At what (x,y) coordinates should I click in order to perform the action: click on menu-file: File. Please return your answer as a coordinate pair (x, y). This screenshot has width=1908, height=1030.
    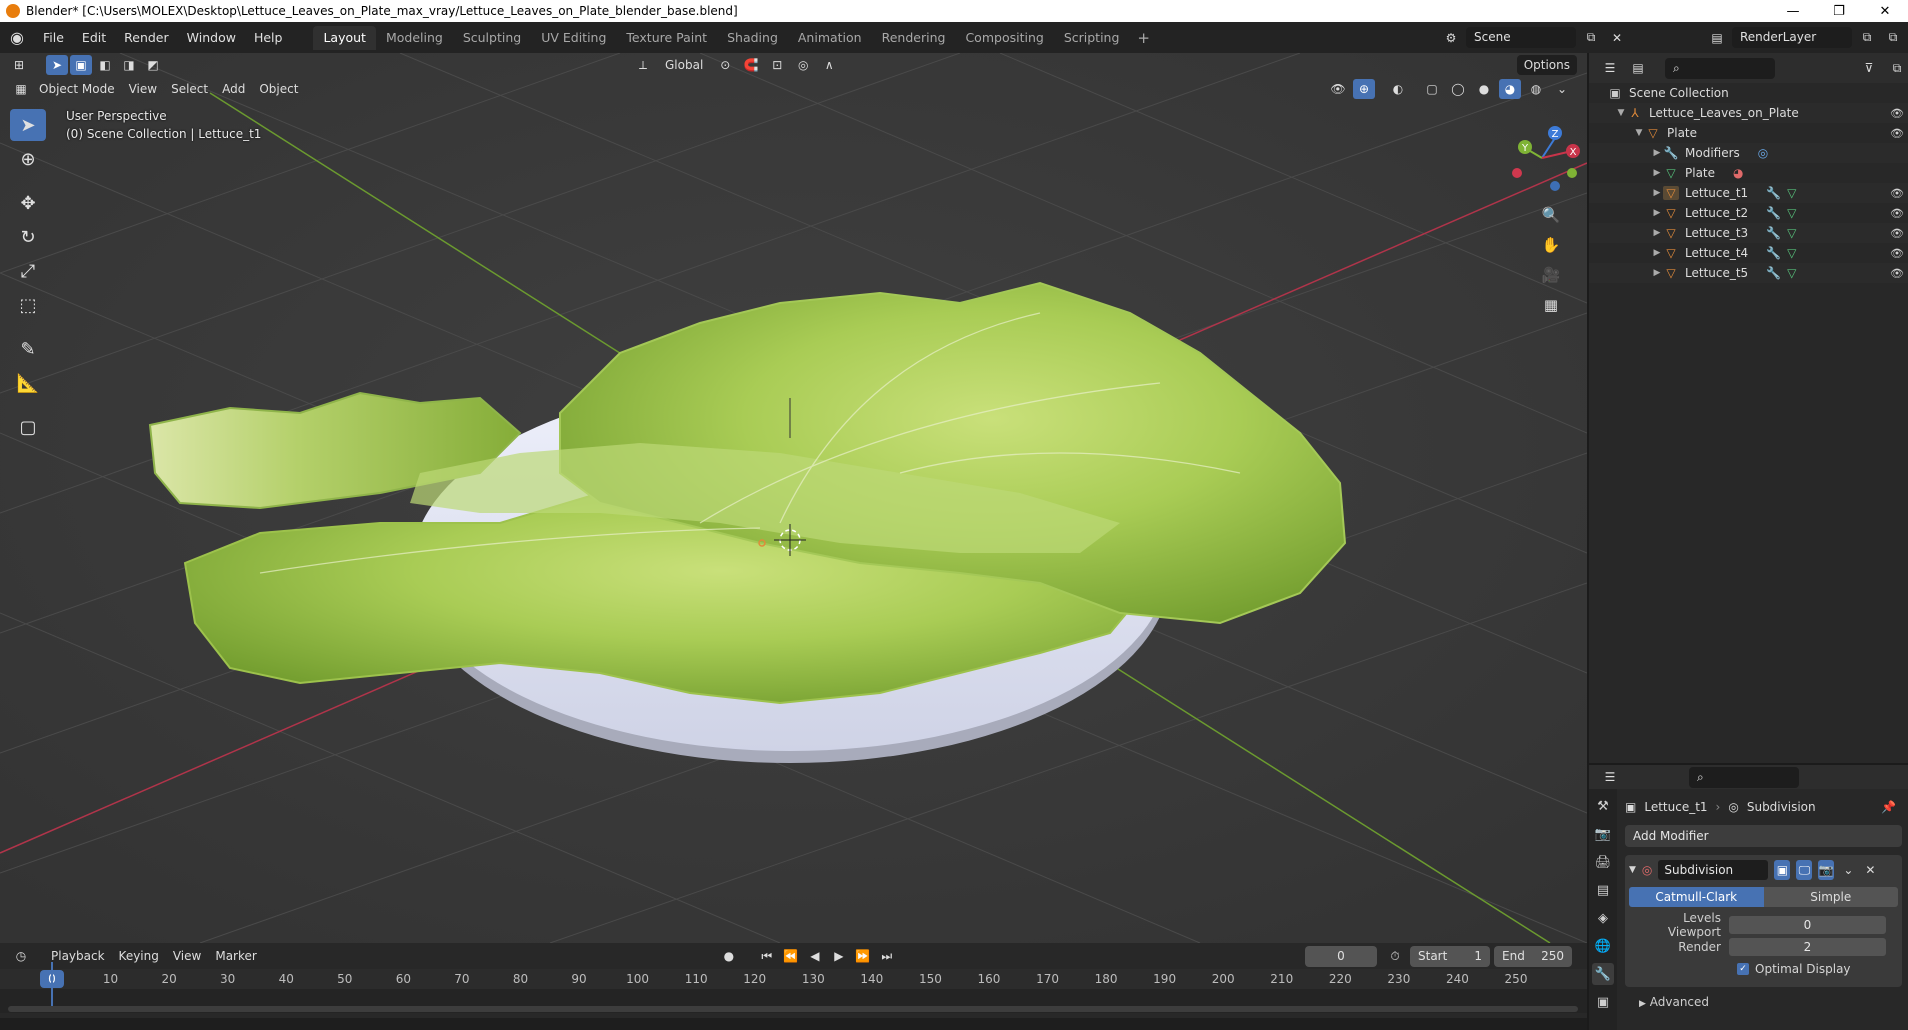
    Looking at the image, I should click on (53, 37).